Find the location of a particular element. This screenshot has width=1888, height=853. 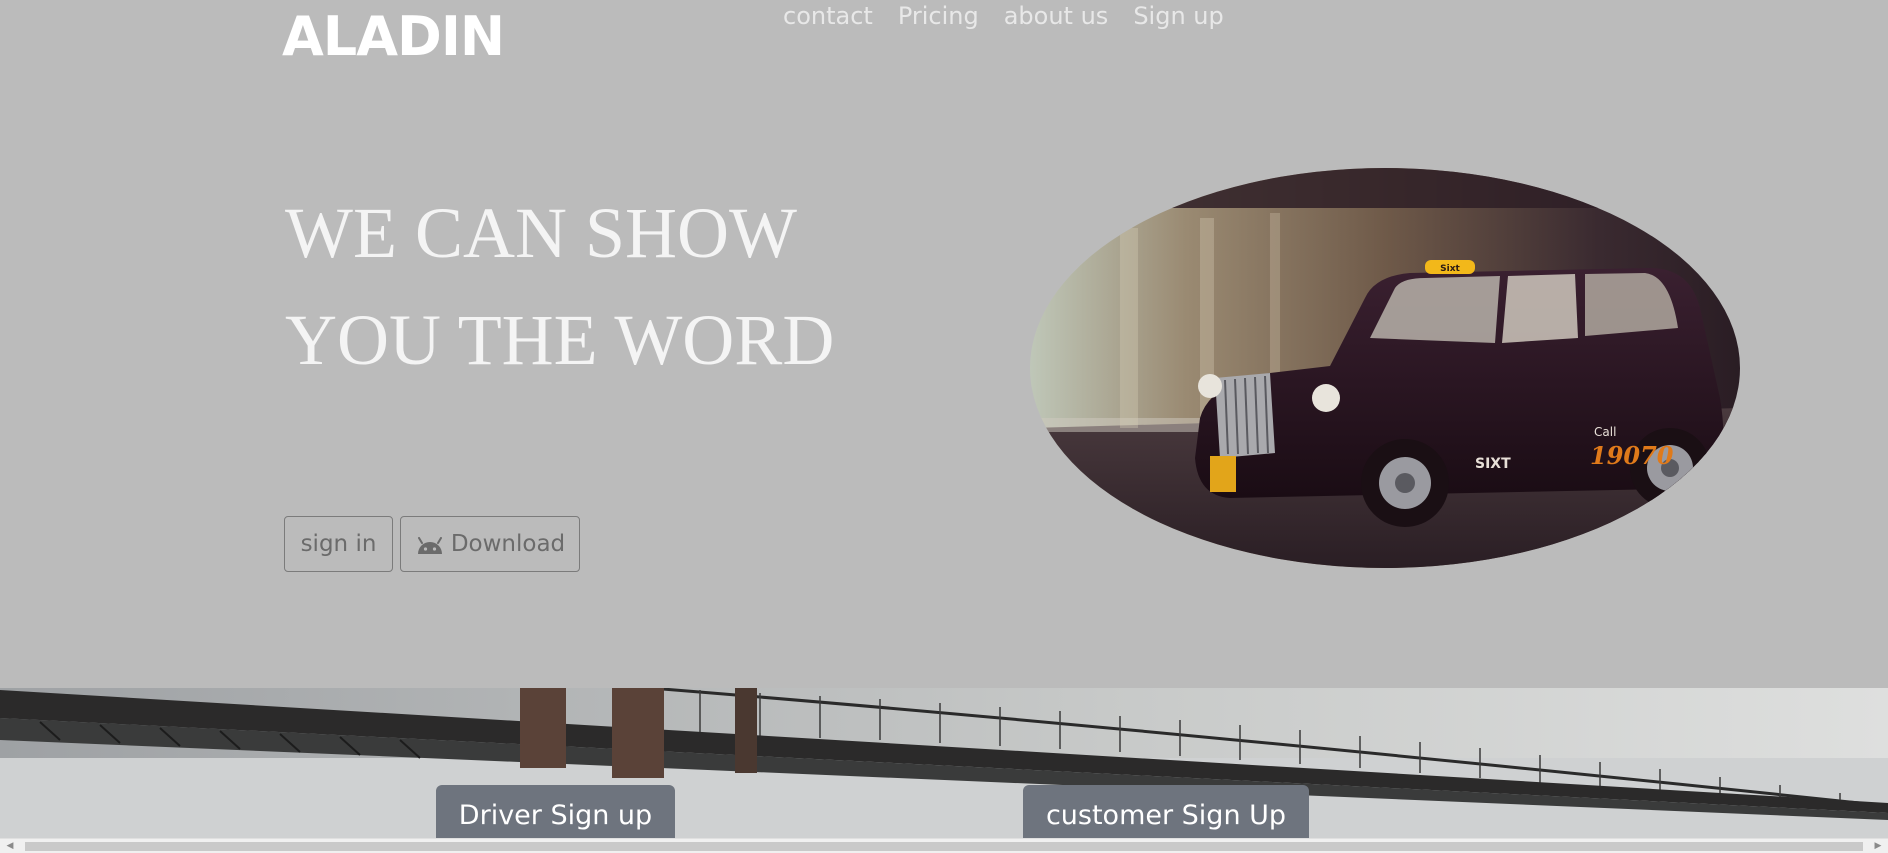

scroll-left-icon: ◀ is located at coordinates (10, 846).